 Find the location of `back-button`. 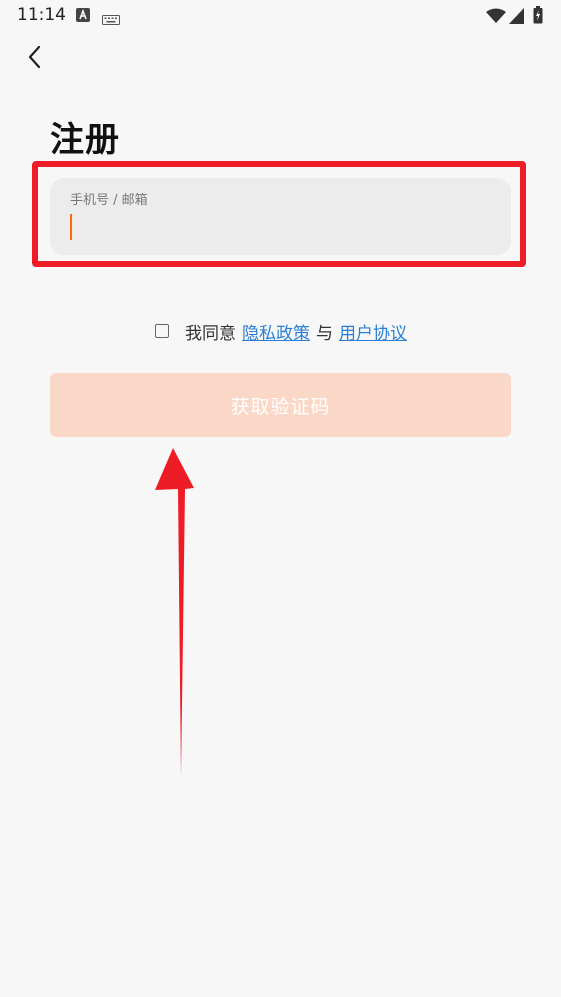

back-button is located at coordinates (35, 57).